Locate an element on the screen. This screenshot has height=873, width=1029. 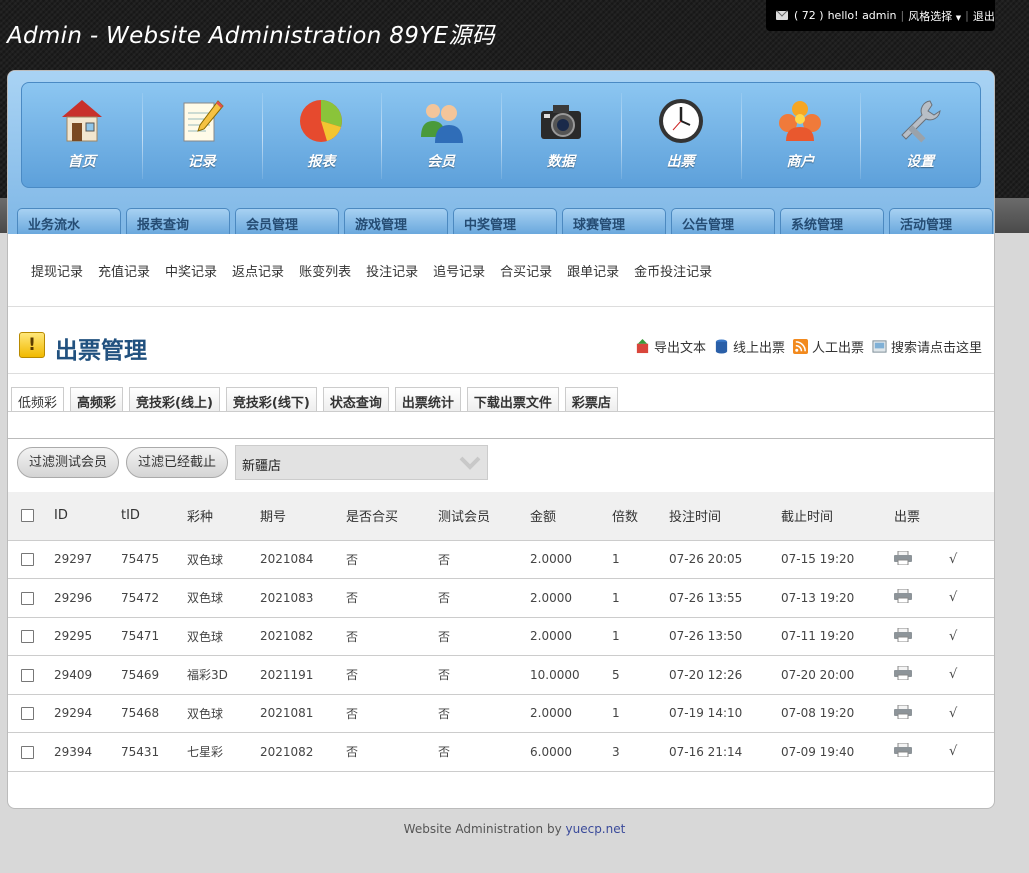
cell-id: 29294 is located at coordinates (87, 713).